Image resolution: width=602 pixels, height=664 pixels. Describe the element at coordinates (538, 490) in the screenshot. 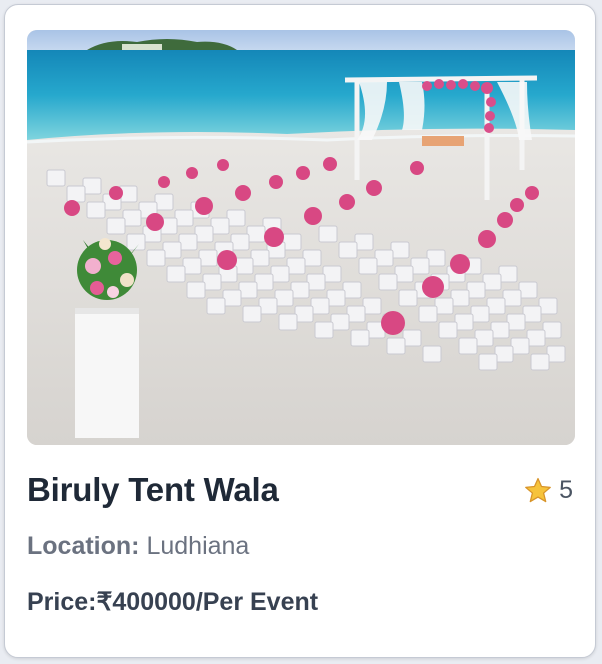

I see `star-icon` at that location.